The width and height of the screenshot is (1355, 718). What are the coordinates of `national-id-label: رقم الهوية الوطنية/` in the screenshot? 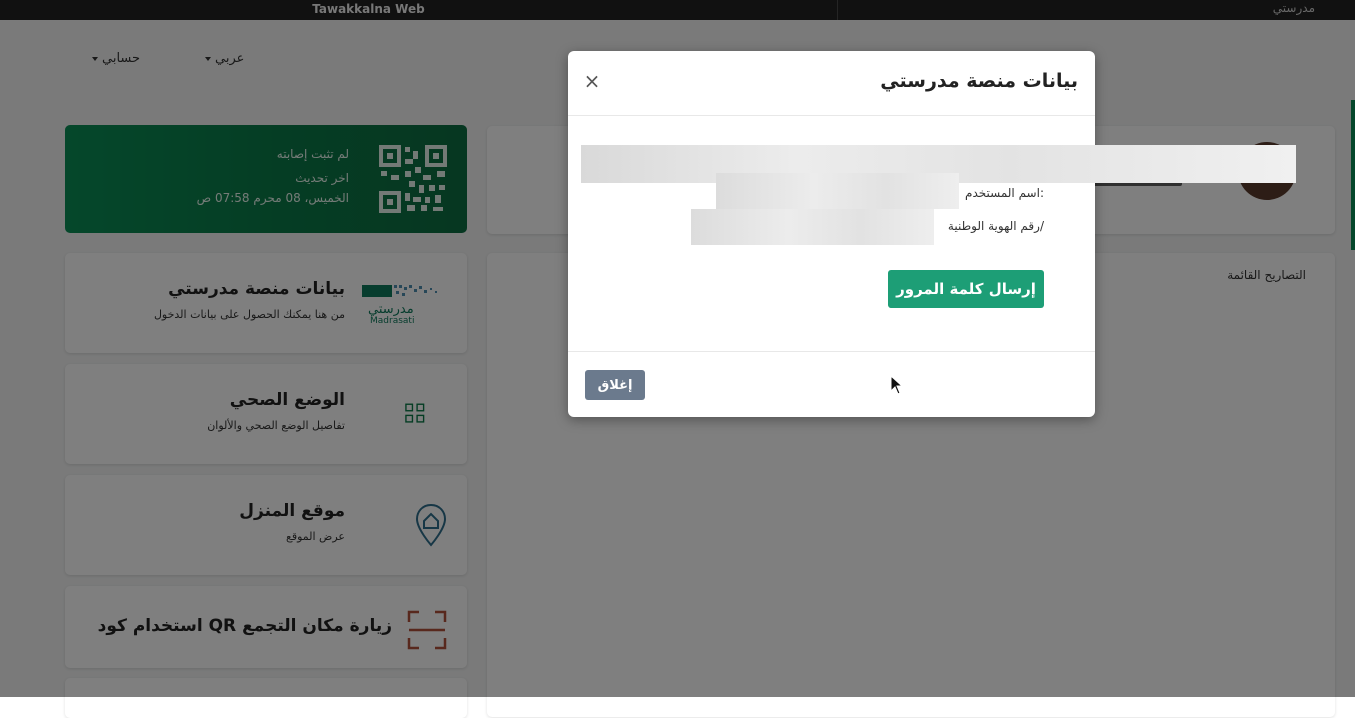 It's located at (995, 226).